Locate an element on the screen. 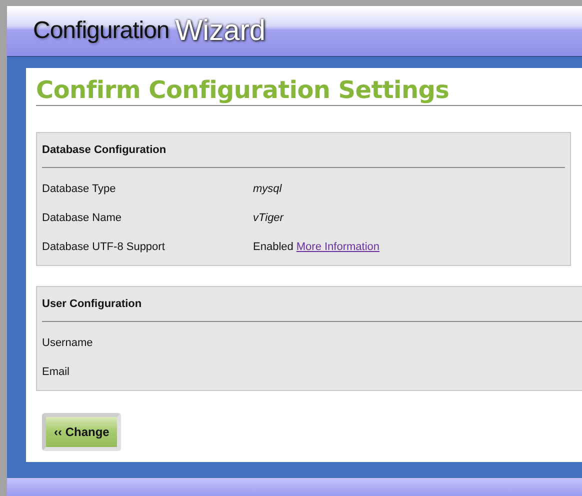  setting-label: Database Type is located at coordinates (79, 188).